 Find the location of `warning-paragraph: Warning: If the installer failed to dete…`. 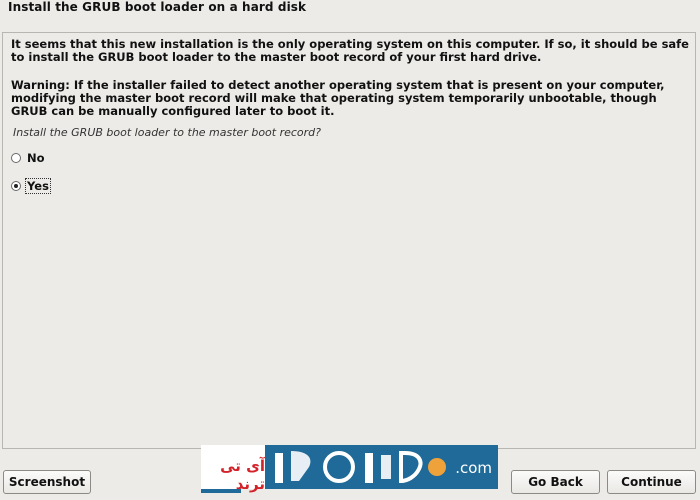

warning-paragraph: Warning: If the installer failed to dete… is located at coordinates (338, 98).